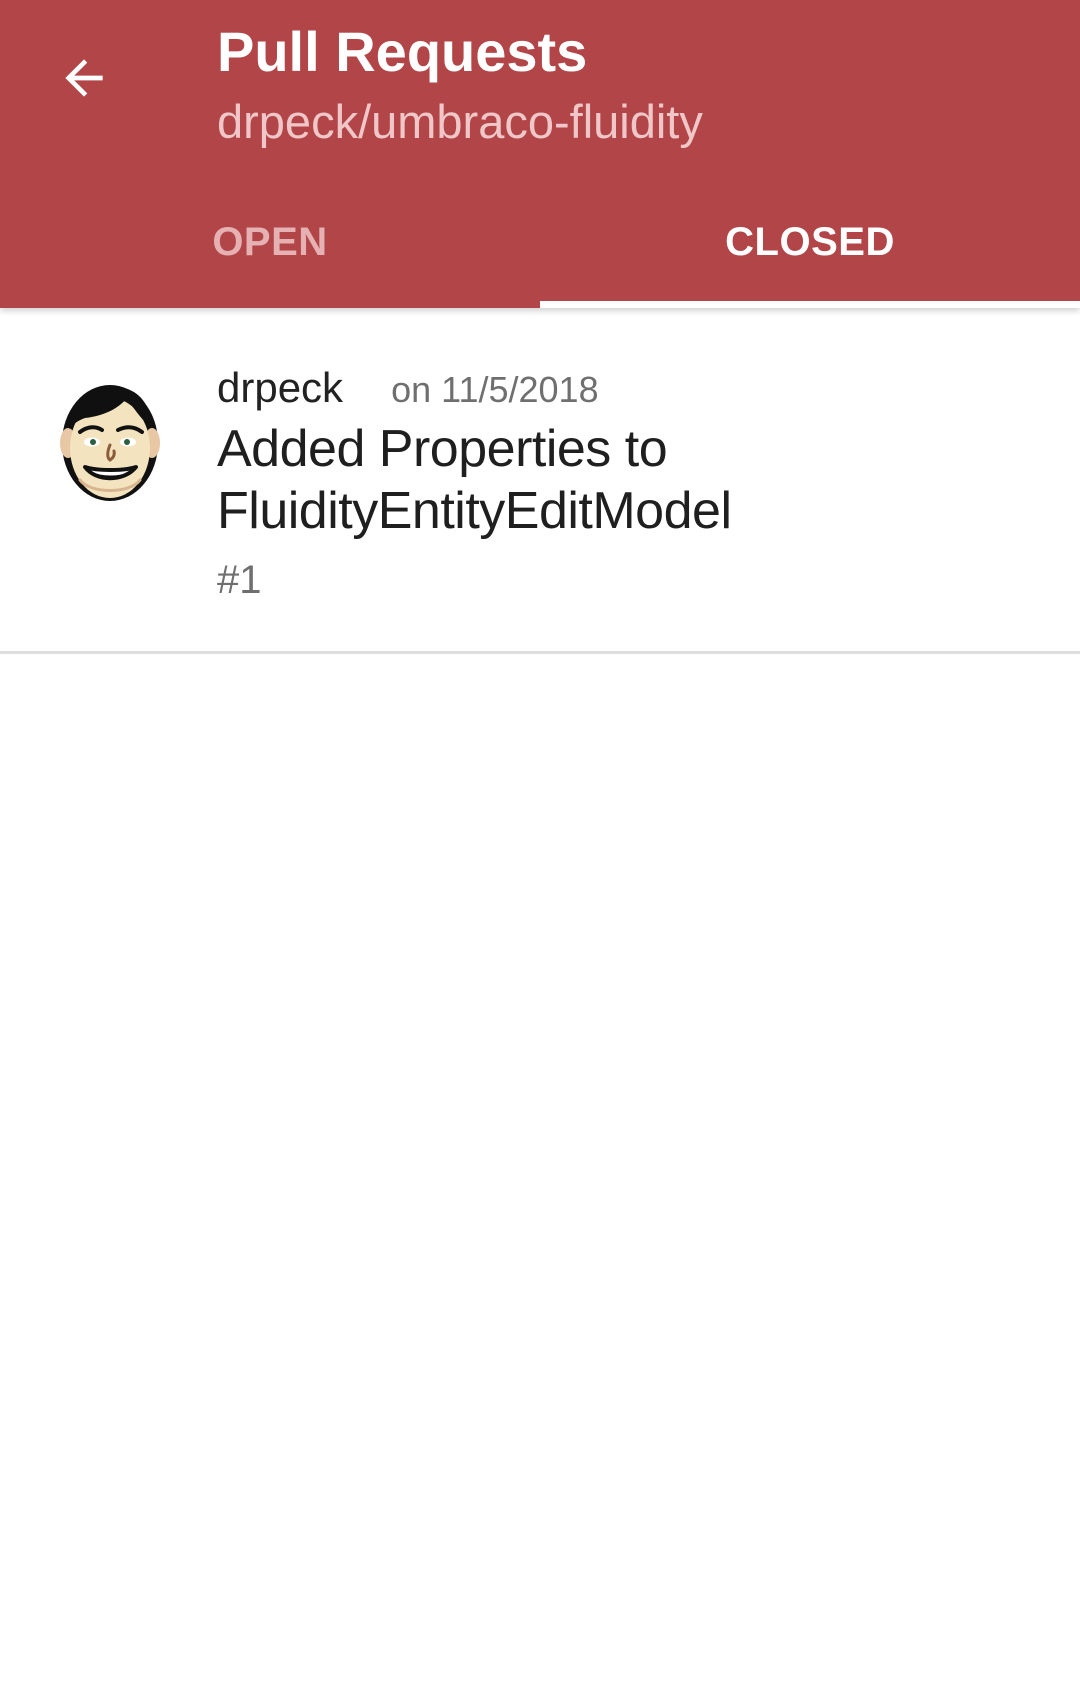  I want to click on cartoon-avatar-icon, so click(110, 439).